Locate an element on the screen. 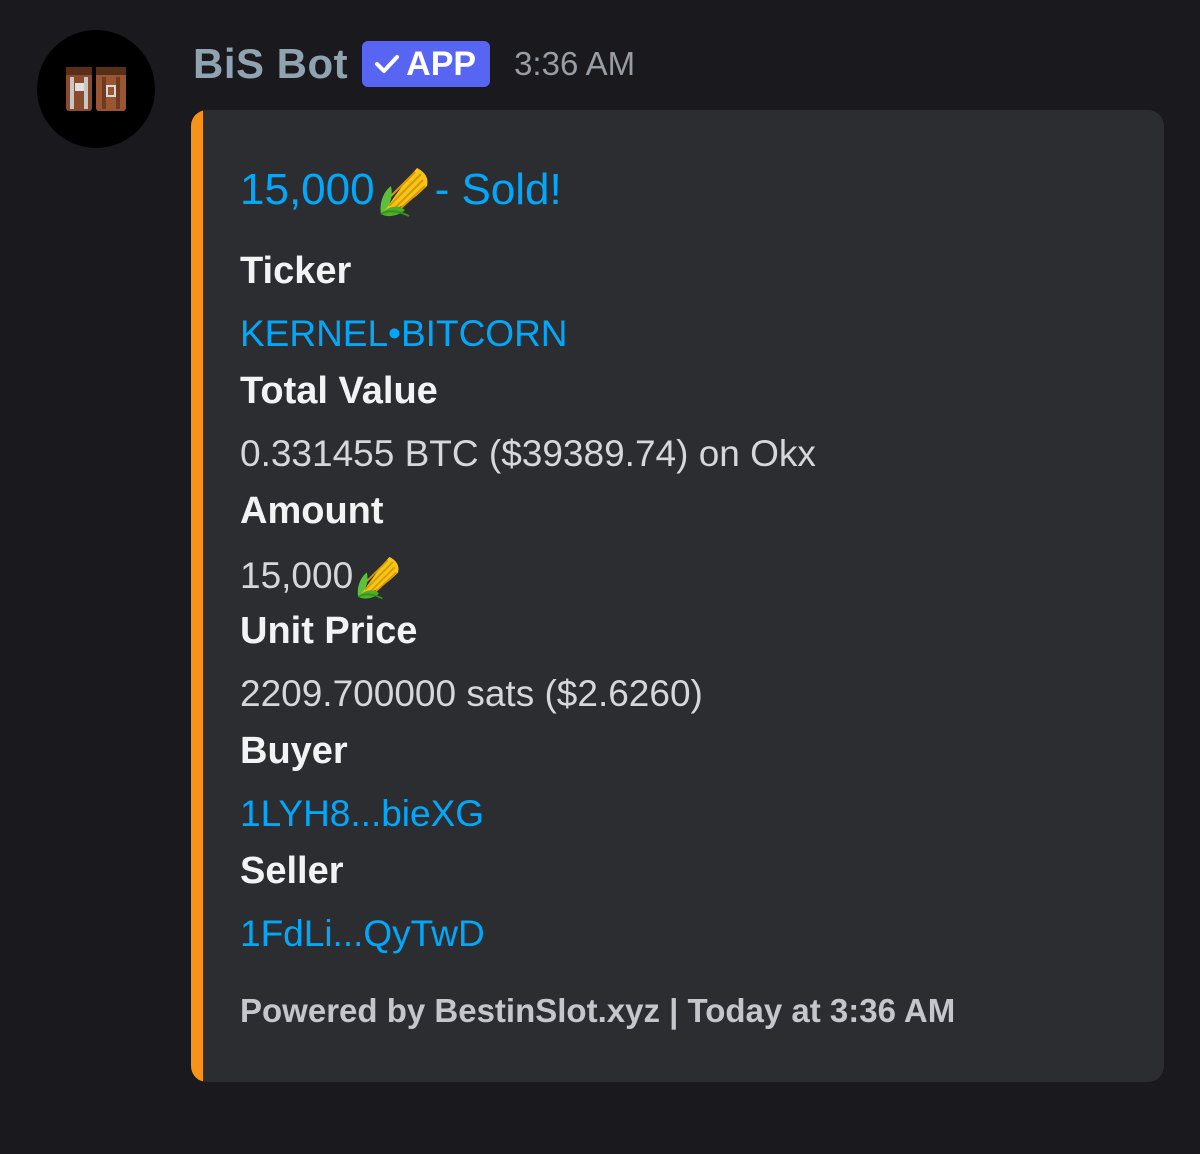 The image size is (1200, 1154). field-unit-price-value: 2209.700000 sats ($2.6260) is located at coordinates (471, 693).